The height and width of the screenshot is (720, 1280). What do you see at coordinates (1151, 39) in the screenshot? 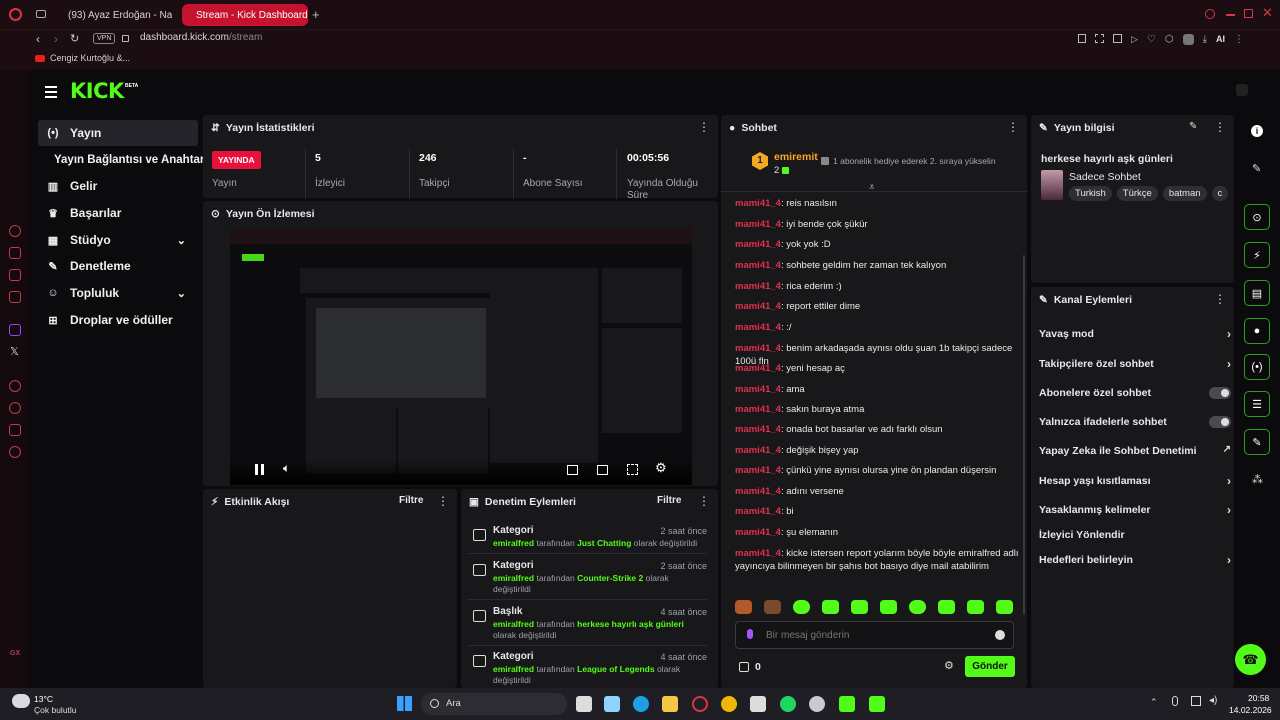
I see `heart-icon: ♡` at bounding box center [1151, 39].